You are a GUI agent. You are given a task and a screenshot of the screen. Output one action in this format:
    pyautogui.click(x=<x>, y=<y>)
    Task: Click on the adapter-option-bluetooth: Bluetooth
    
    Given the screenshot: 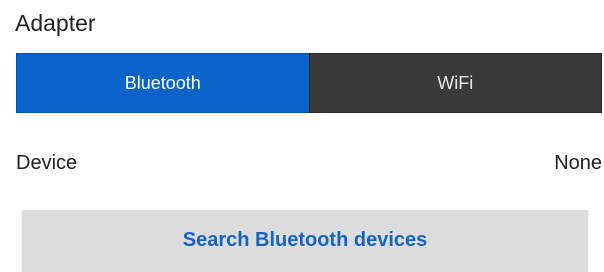 What is the action you would take?
    pyautogui.click(x=162, y=83)
    